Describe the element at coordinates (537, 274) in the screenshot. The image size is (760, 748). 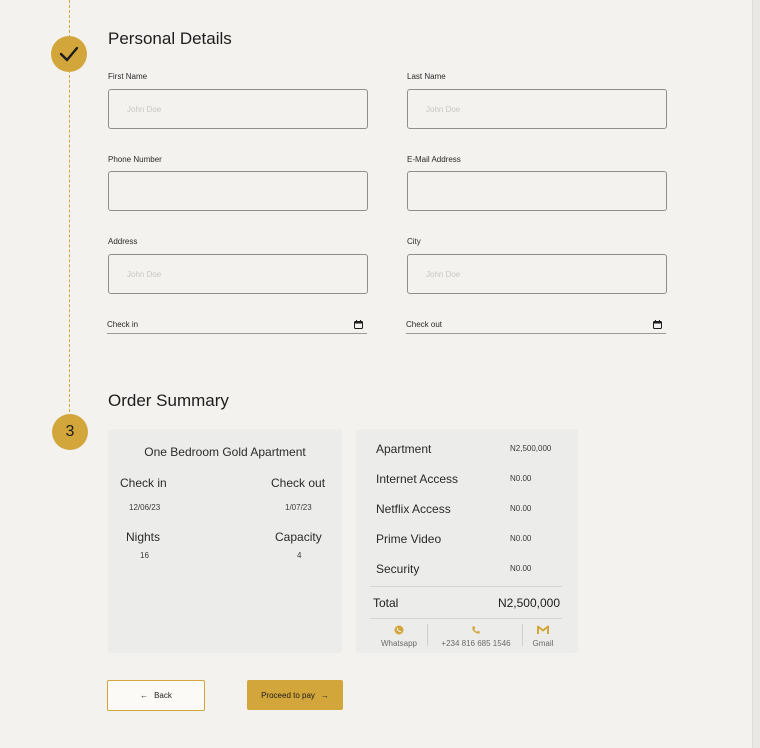
I see `city-input: John Doe` at that location.